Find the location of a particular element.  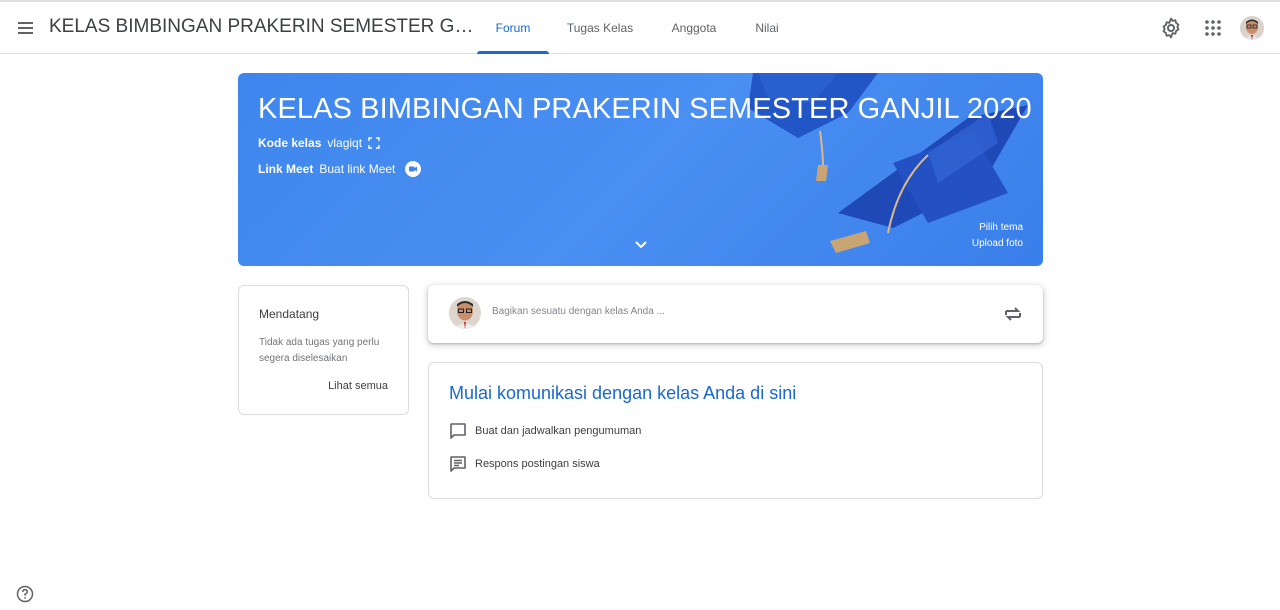

meet-video-icon is located at coordinates (413, 169).